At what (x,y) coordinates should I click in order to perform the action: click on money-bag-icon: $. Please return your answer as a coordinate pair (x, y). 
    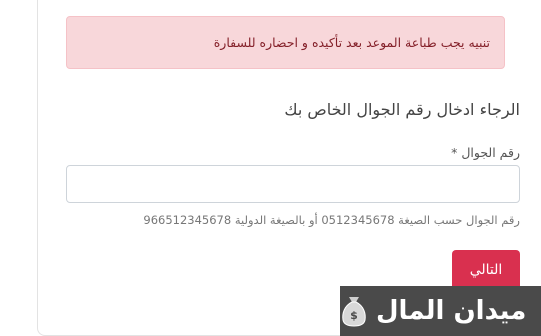
    Looking at the image, I should click on (354, 312).